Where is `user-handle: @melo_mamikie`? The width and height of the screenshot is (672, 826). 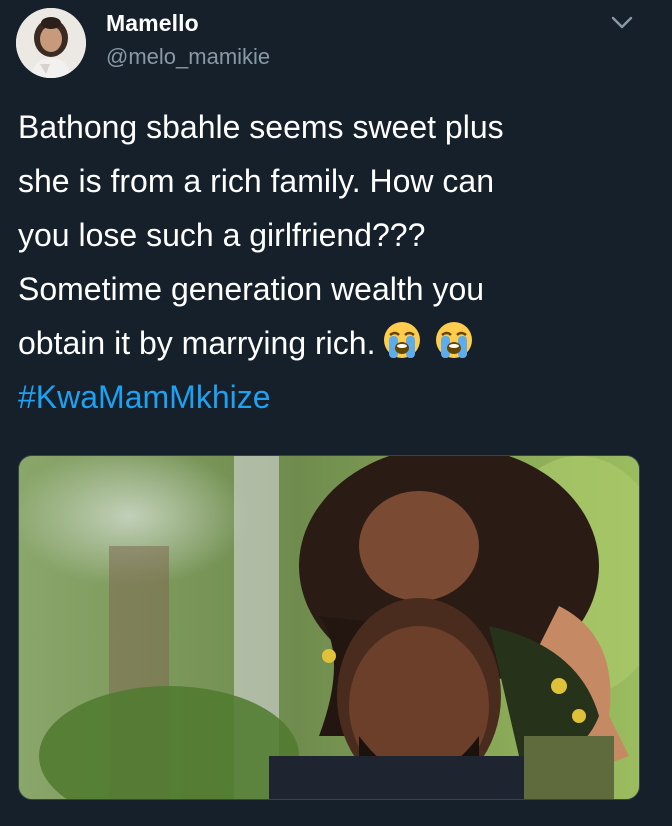
user-handle: @melo_mamikie is located at coordinates (188, 57).